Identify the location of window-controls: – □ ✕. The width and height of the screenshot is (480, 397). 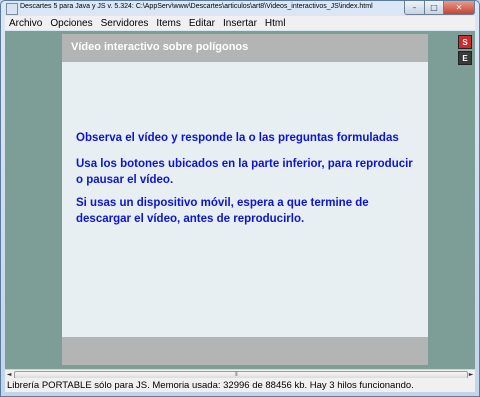
(439, 8).